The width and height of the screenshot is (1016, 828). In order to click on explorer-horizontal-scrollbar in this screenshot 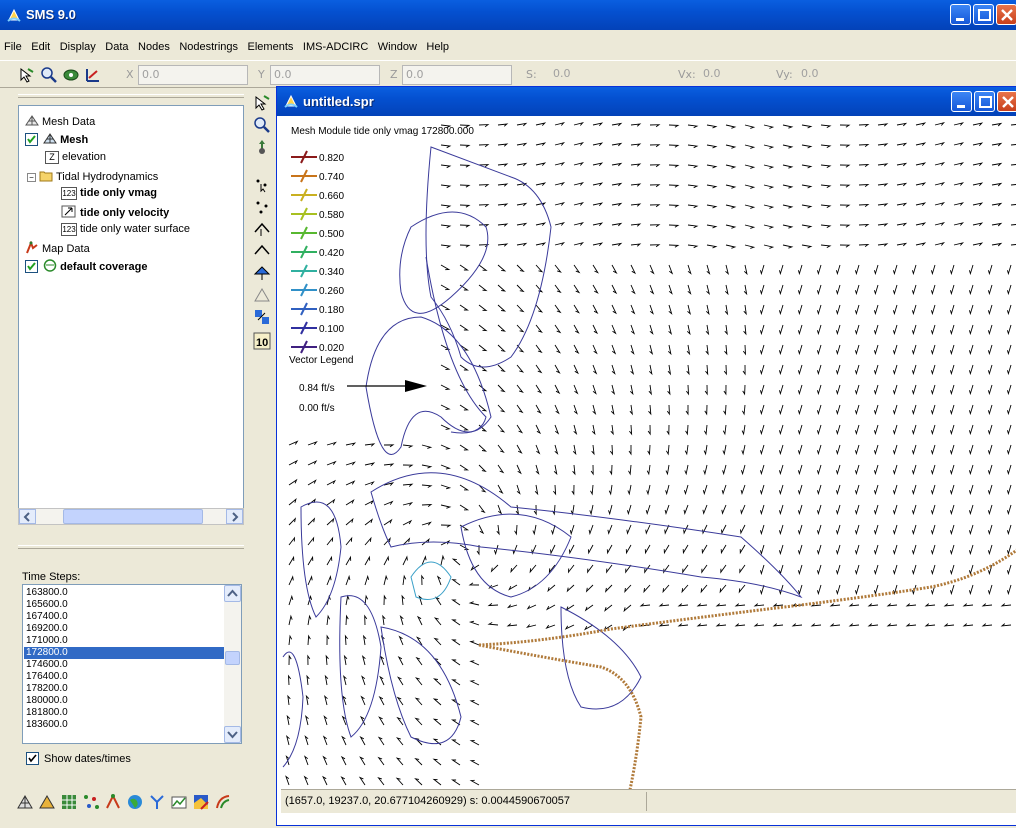, I will do `click(131, 516)`.